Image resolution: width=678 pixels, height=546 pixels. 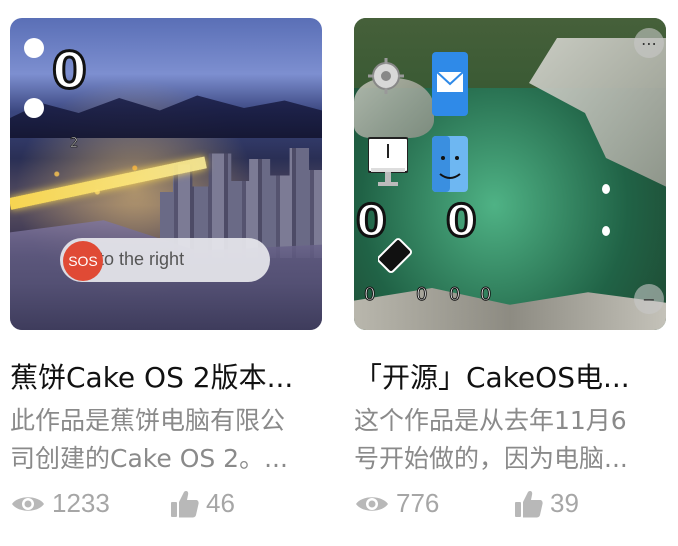 I want to click on view-count: 1233, so click(x=60, y=503).